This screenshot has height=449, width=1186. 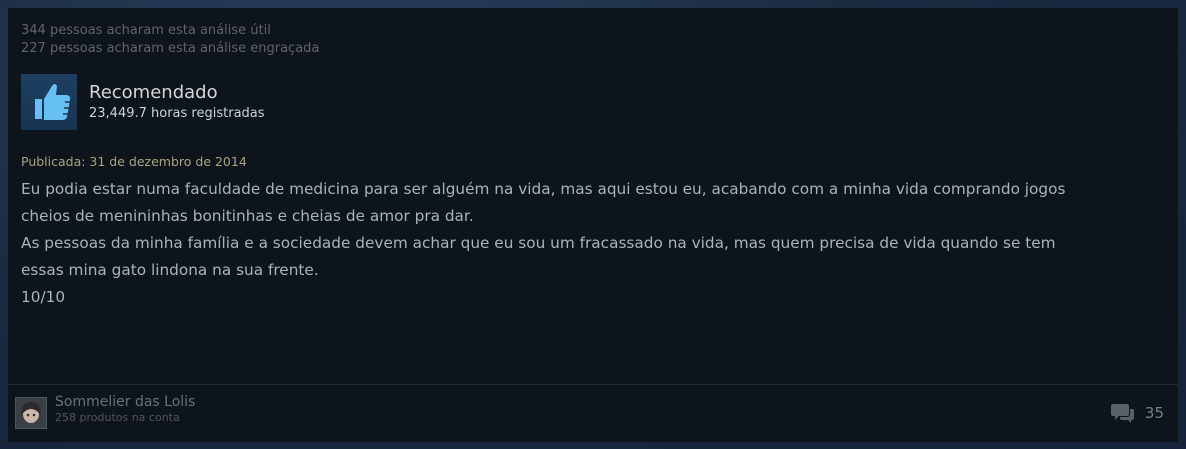 I want to click on author-products: 258 produtos na conta, so click(x=117, y=417).